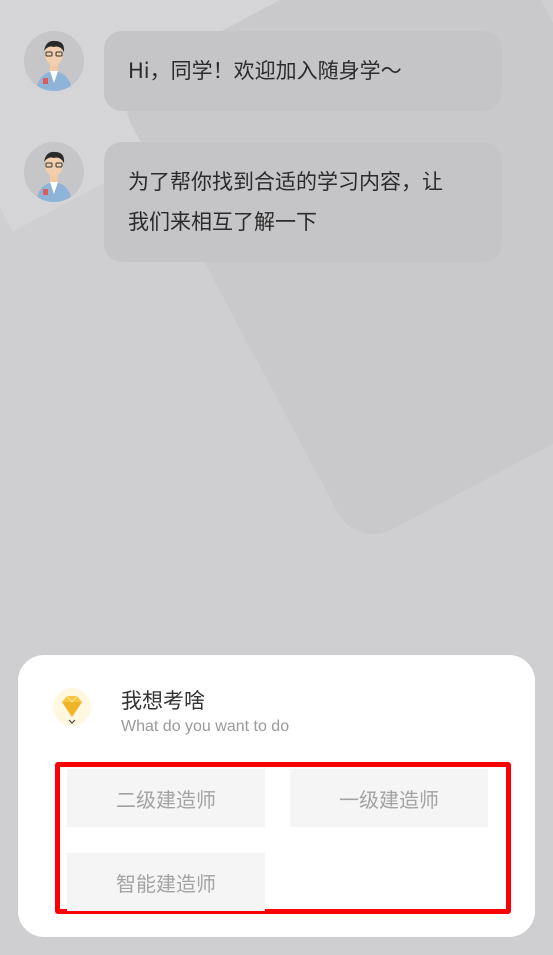  I want to click on diamond-icon, so click(72, 707).